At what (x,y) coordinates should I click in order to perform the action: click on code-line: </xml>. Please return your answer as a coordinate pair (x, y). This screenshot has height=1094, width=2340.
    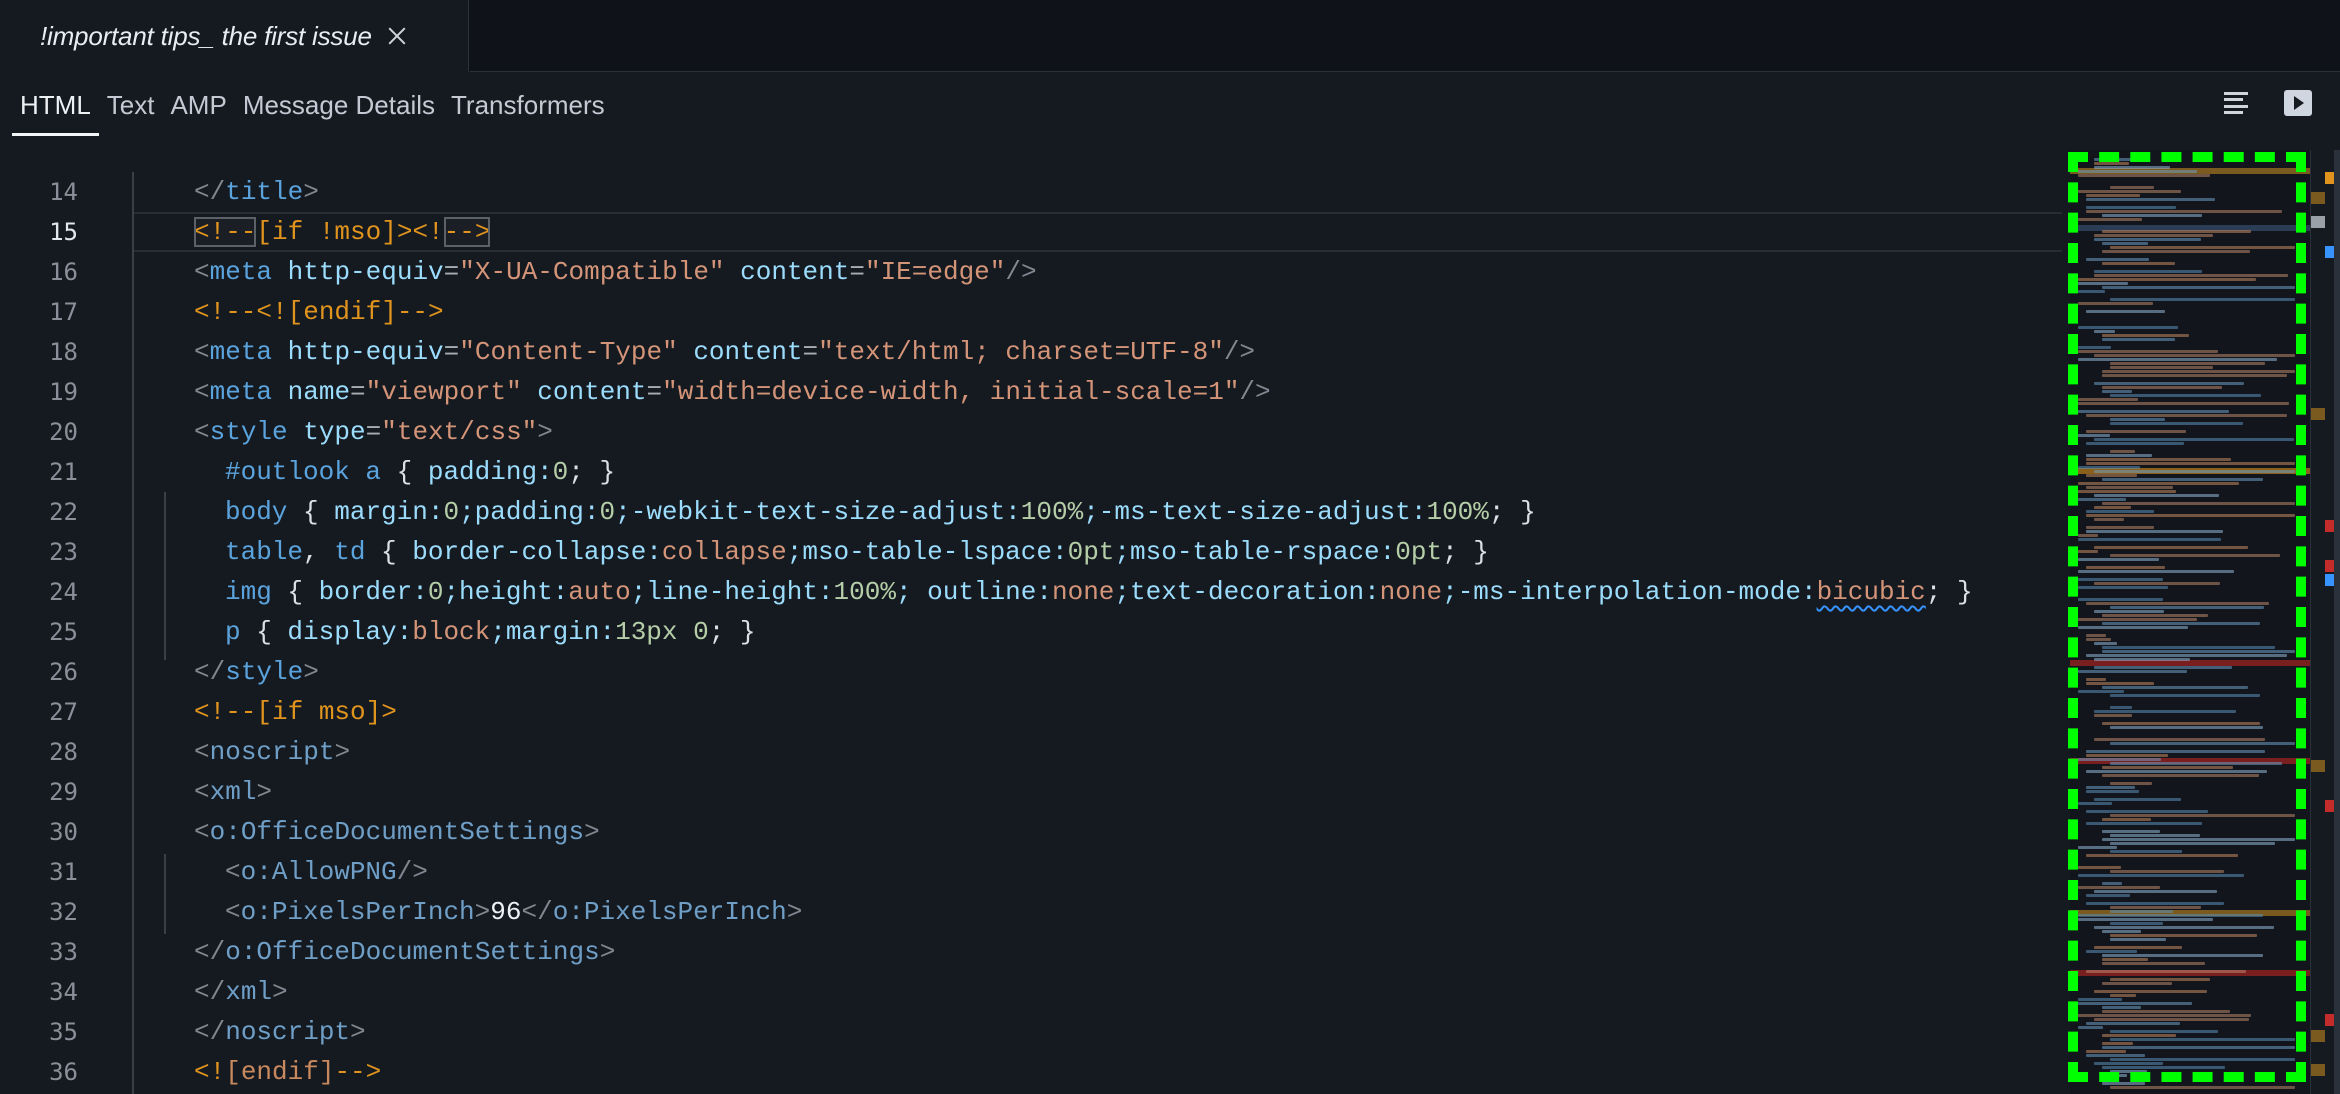
    Looking at the image, I should click on (241, 992).